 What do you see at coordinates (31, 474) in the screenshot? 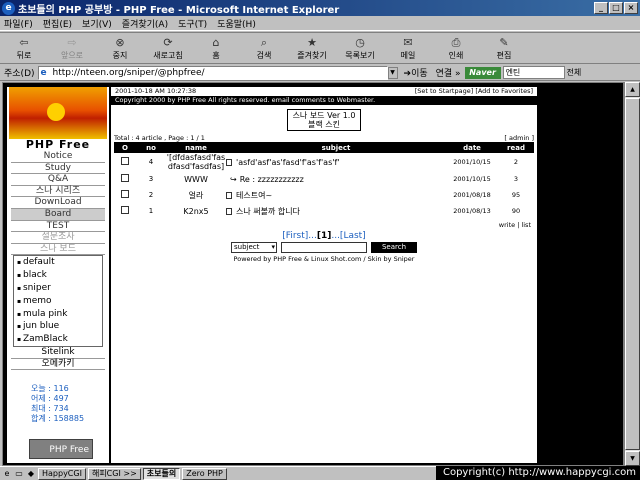
I see `quicklaunch-app-icon: ◆` at bounding box center [31, 474].